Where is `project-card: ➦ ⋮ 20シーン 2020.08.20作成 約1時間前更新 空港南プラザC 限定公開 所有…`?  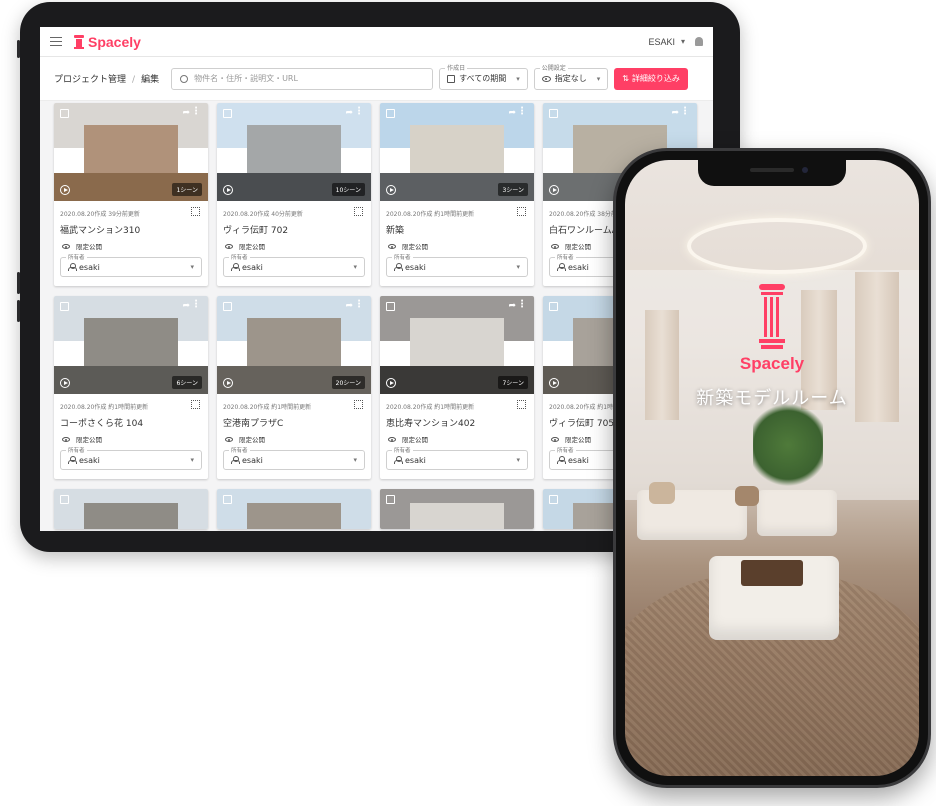
project-card: ➦ ⋮ 20シーン 2020.08.20作成 約1時間前更新 空港南プラザC 限定公開 所有… is located at coordinates (294, 387).